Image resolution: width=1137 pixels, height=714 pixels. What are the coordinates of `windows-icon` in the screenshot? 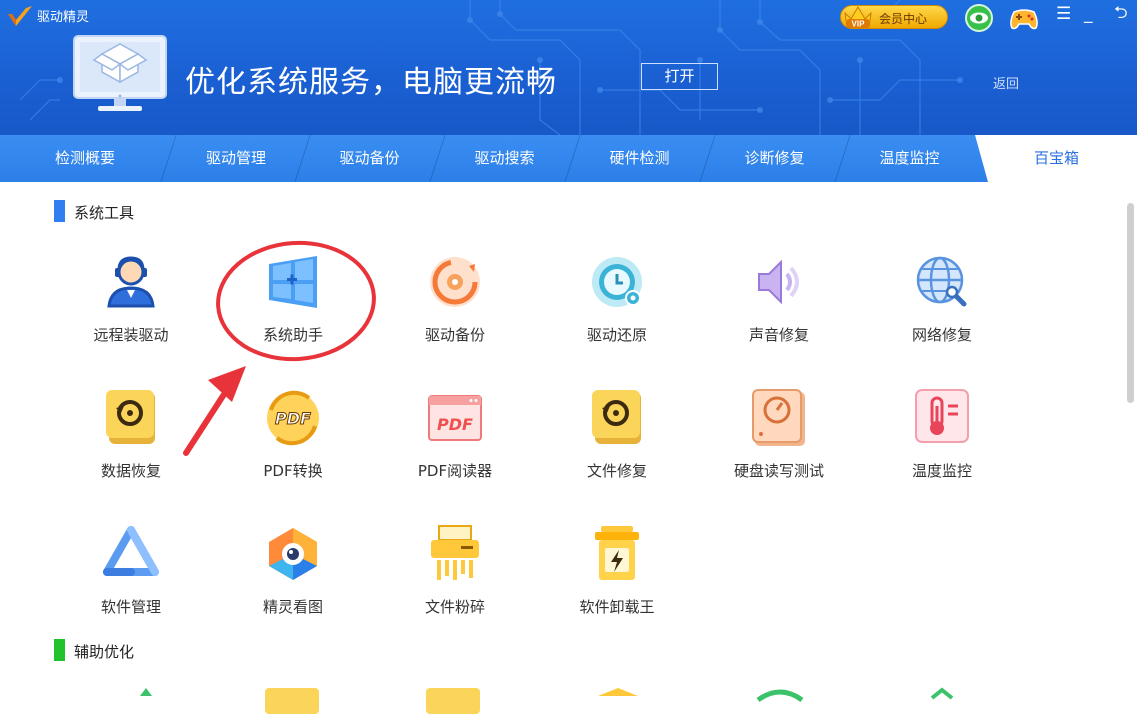 It's located at (293, 282).